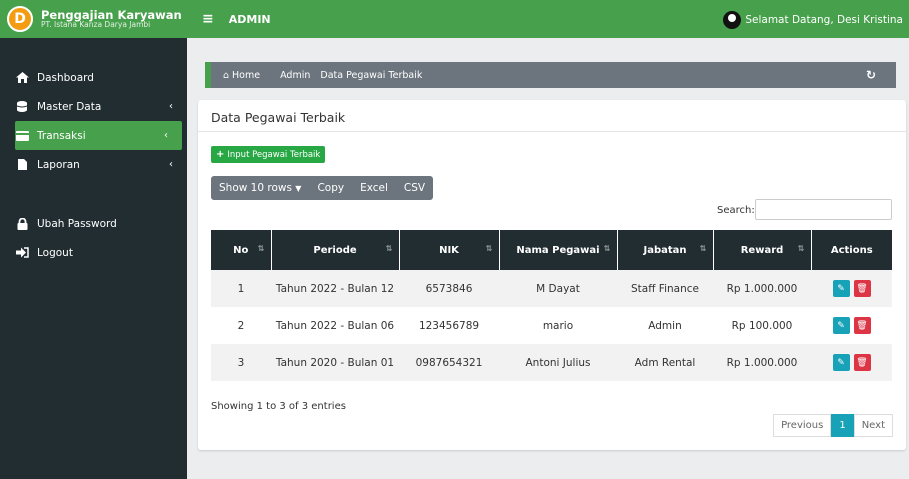 This screenshot has width=909, height=479. What do you see at coordinates (58, 164) in the screenshot?
I see `sidebar-item-label: Laporan` at bounding box center [58, 164].